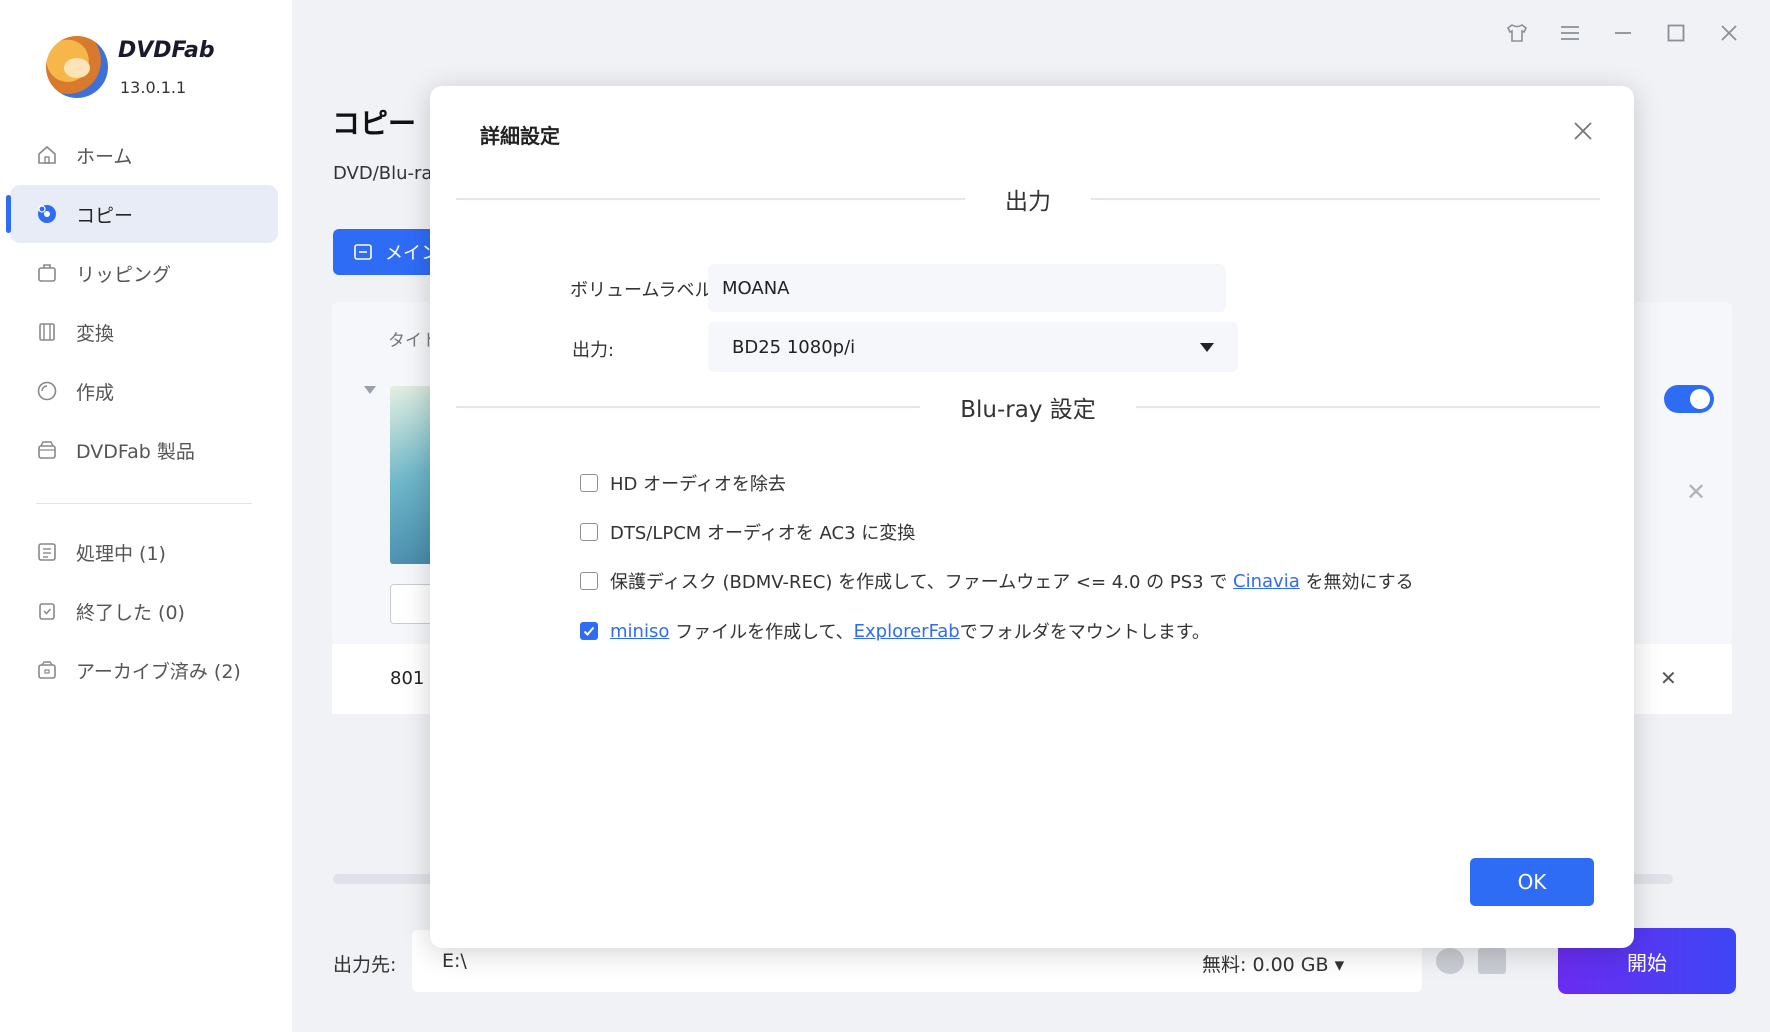 The height and width of the screenshot is (1032, 1770). I want to click on row-close-icon: ✕, so click(1668, 678).